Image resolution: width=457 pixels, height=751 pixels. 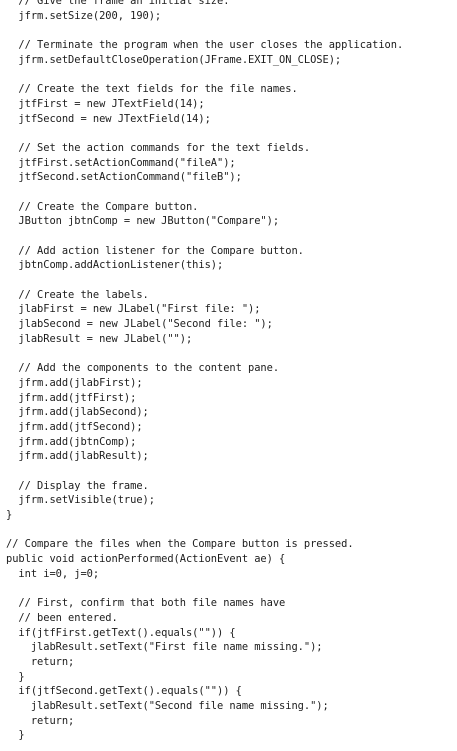 I want to click on code-line: jfrm.add(jlabSecond);, so click(x=77, y=412).